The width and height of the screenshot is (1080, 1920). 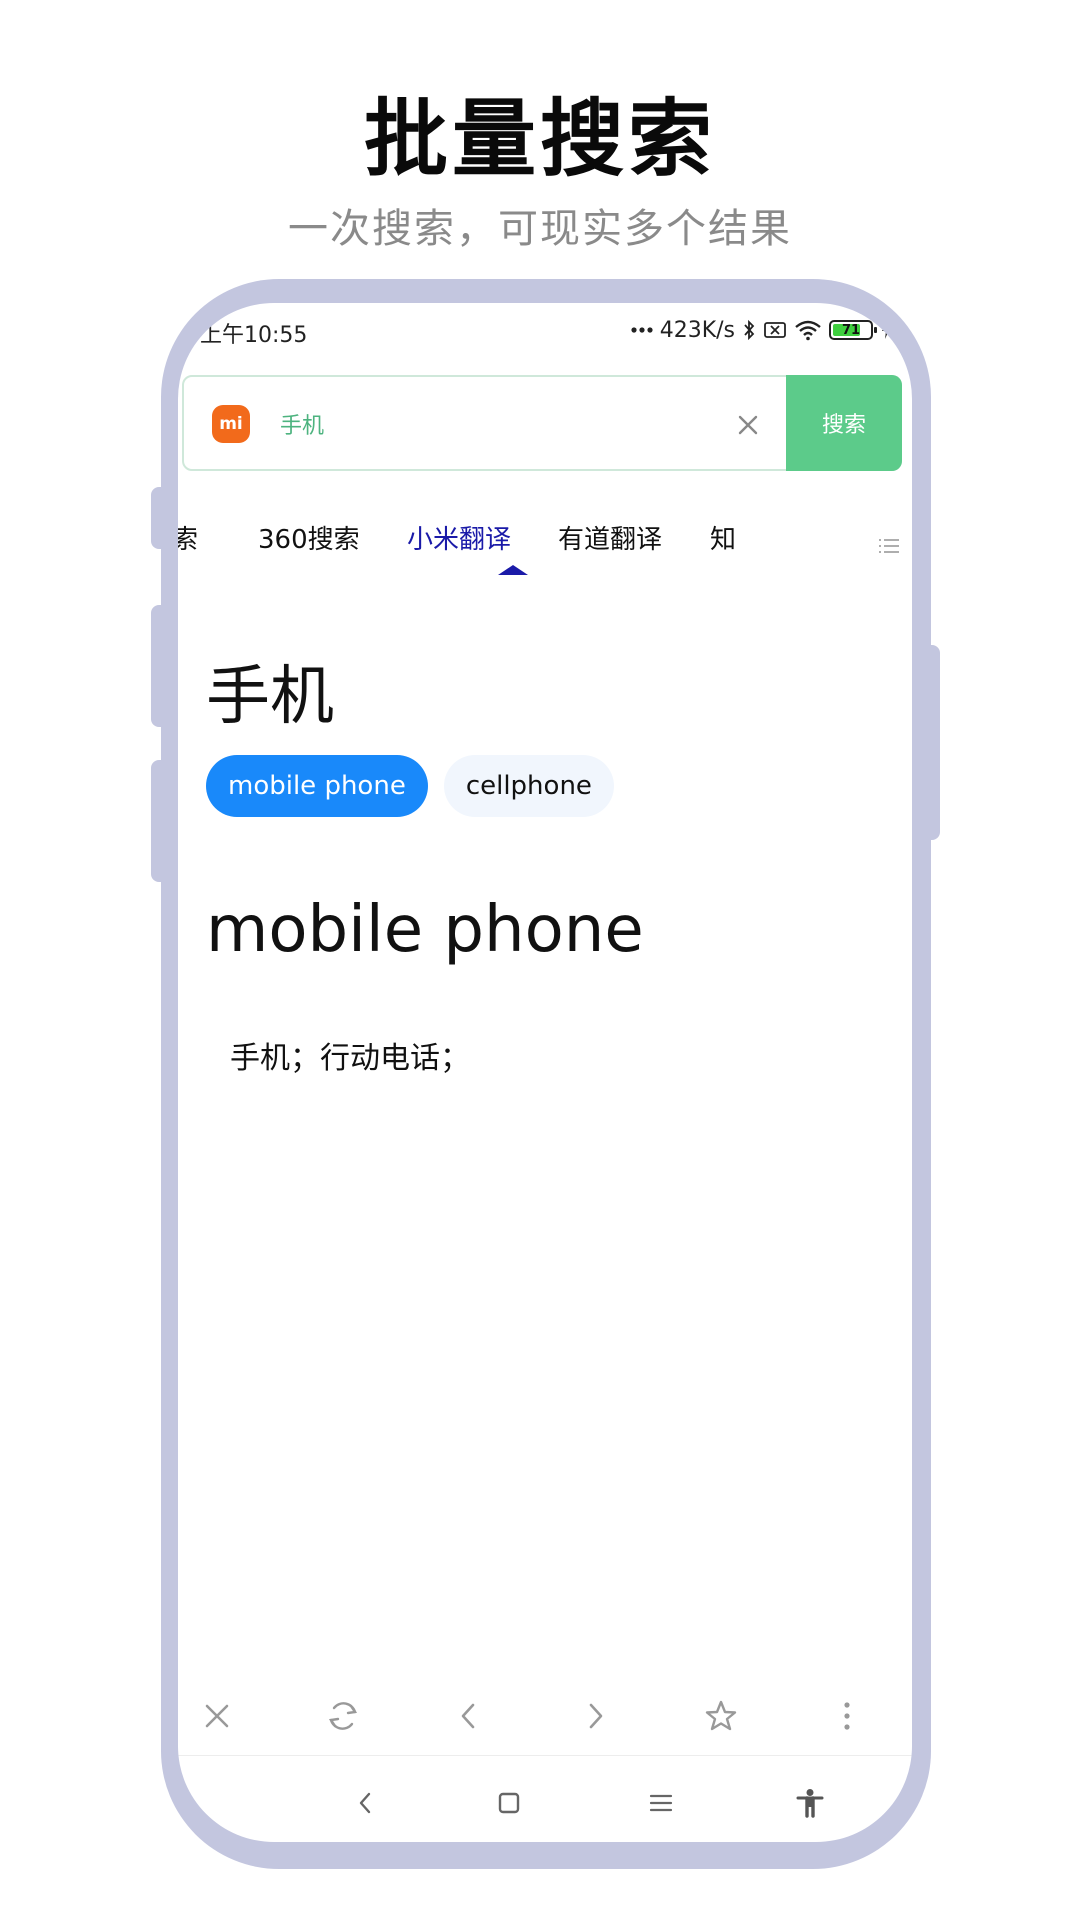 I want to click on result-heading: mobile phone, so click(x=425, y=930).